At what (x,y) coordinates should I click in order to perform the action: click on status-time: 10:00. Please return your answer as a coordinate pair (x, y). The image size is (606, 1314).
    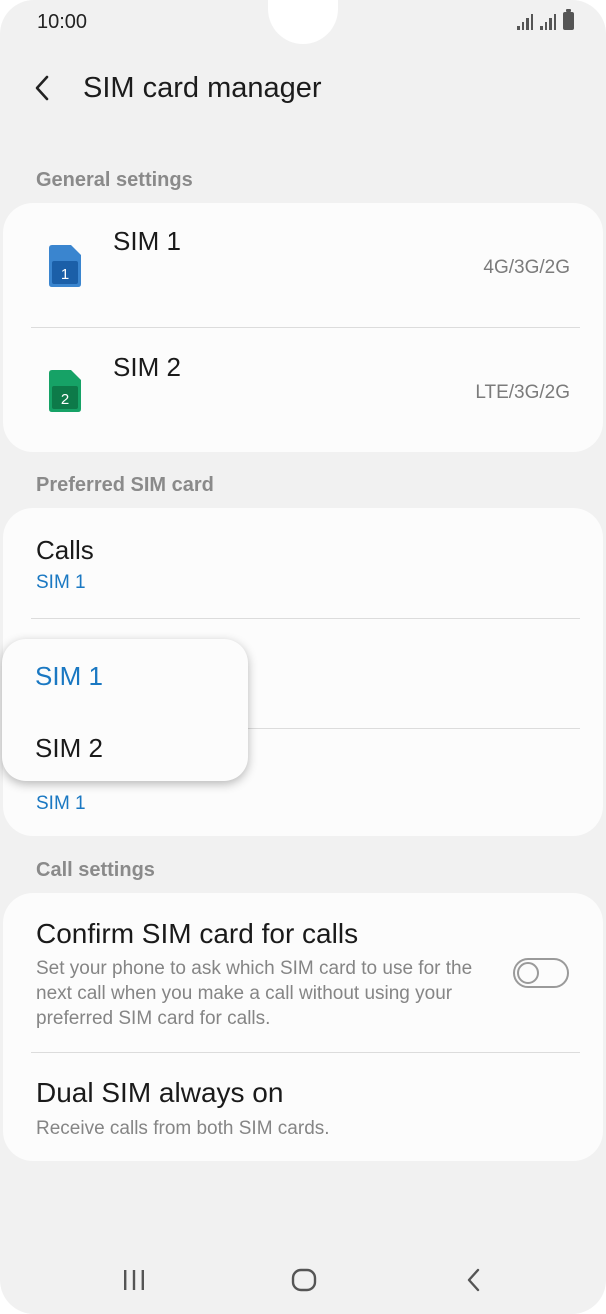
    Looking at the image, I should click on (62, 22).